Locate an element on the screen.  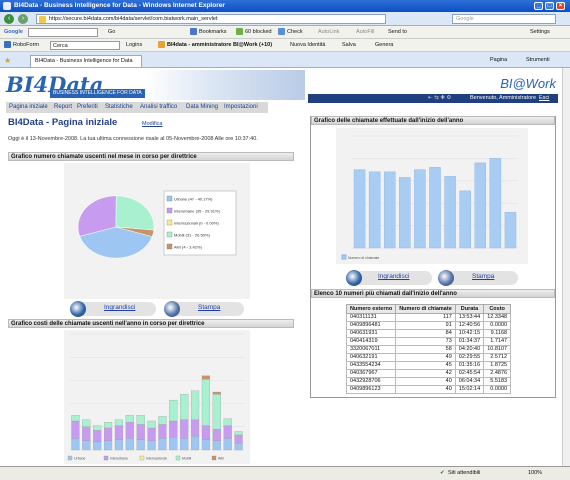
tools-menu: Strumenti is located at coordinates (538, 60).